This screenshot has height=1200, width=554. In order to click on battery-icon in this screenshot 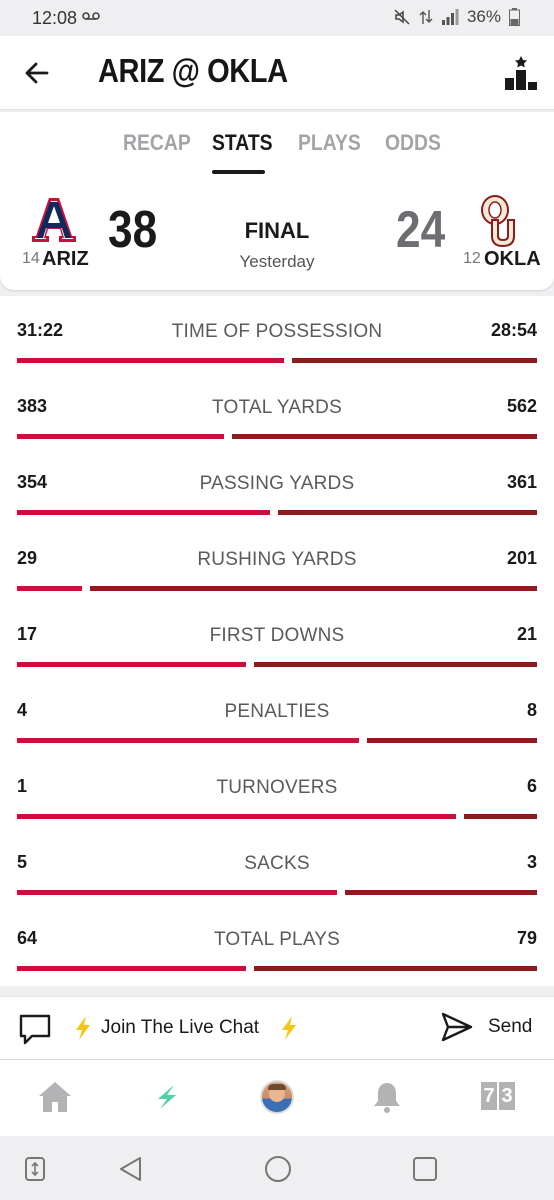, I will do `click(514, 17)`.